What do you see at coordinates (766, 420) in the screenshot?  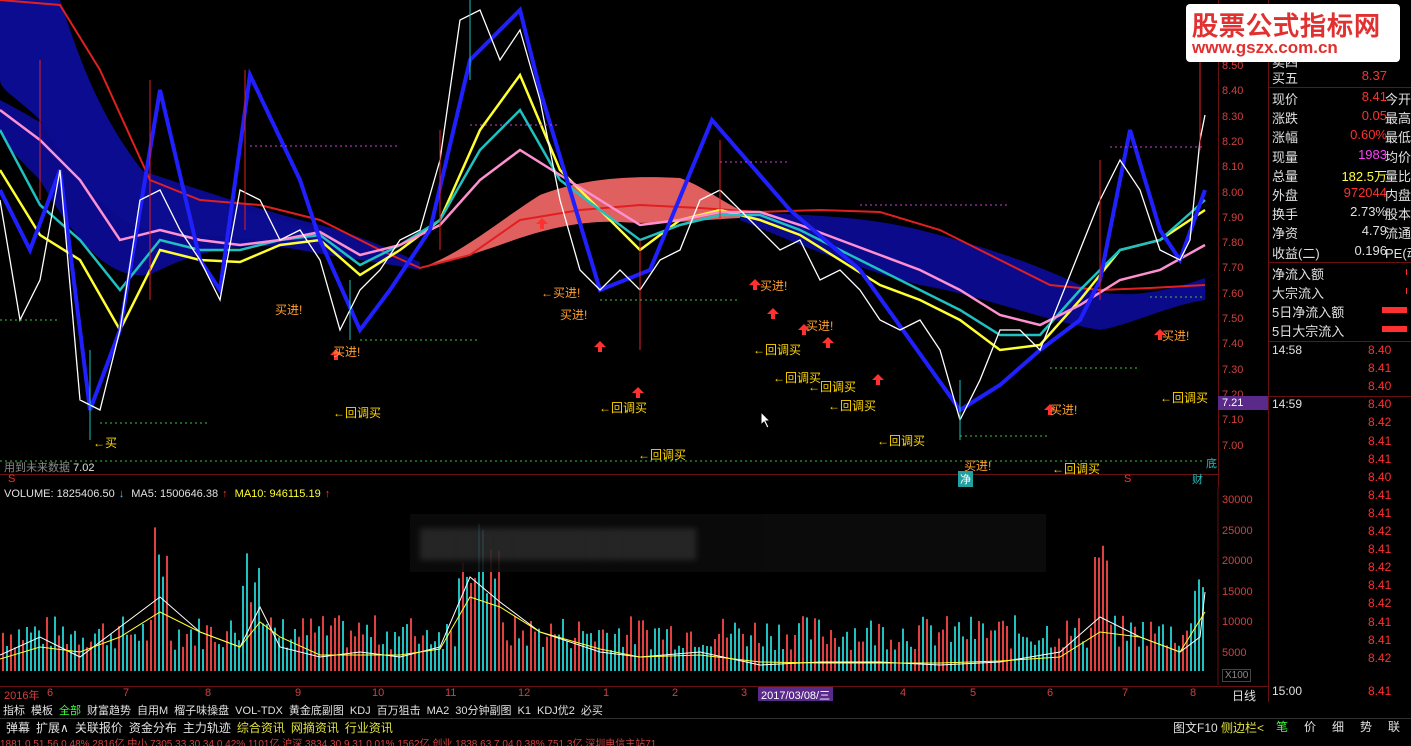 I see `mouse-cursor-icon` at bounding box center [766, 420].